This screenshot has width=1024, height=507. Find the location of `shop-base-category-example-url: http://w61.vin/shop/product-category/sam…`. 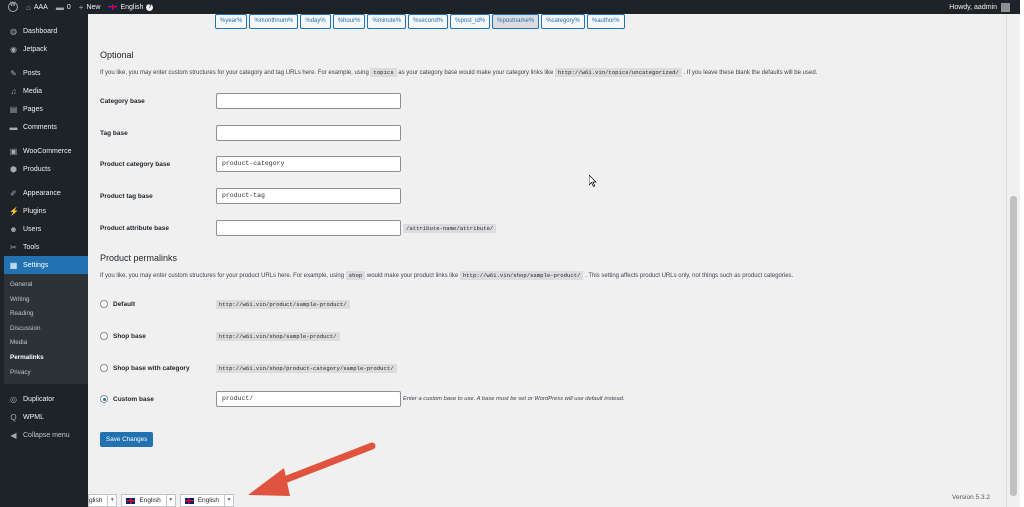

shop-base-category-example-url: http://w61.vin/shop/product-category/sam… is located at coordinates (306, 368).